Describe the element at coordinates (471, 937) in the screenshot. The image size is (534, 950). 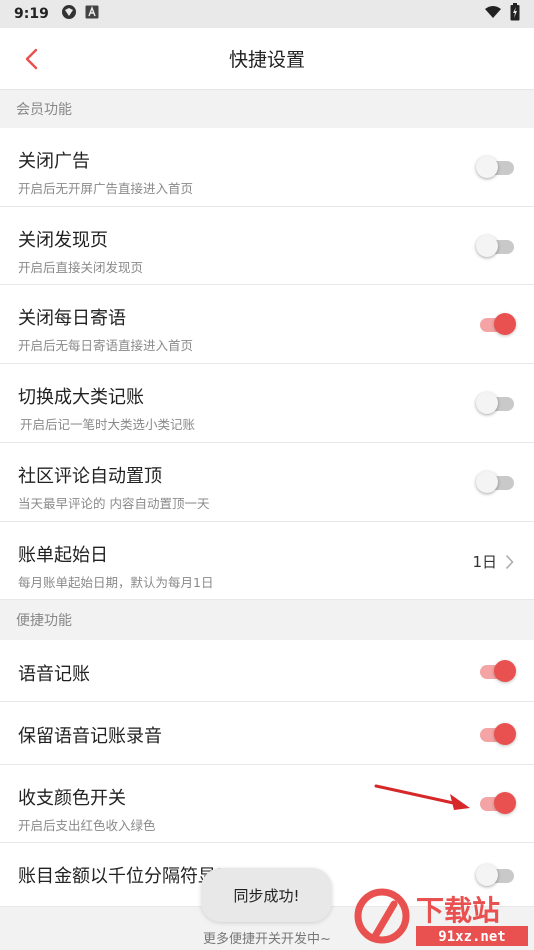
I see `watermark-small-text: 91xz.net` at that location.